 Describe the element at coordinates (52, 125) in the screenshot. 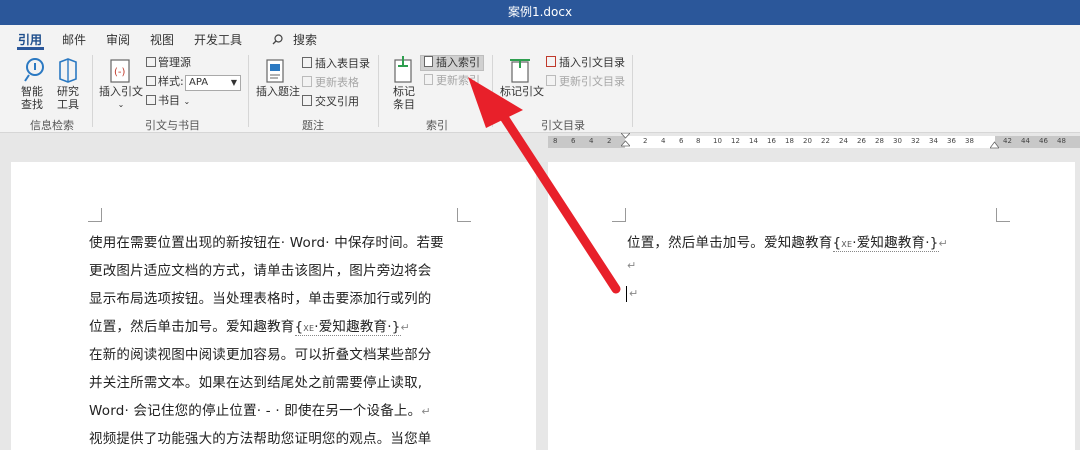

I see `group-label-research: 信息检索` at that location.